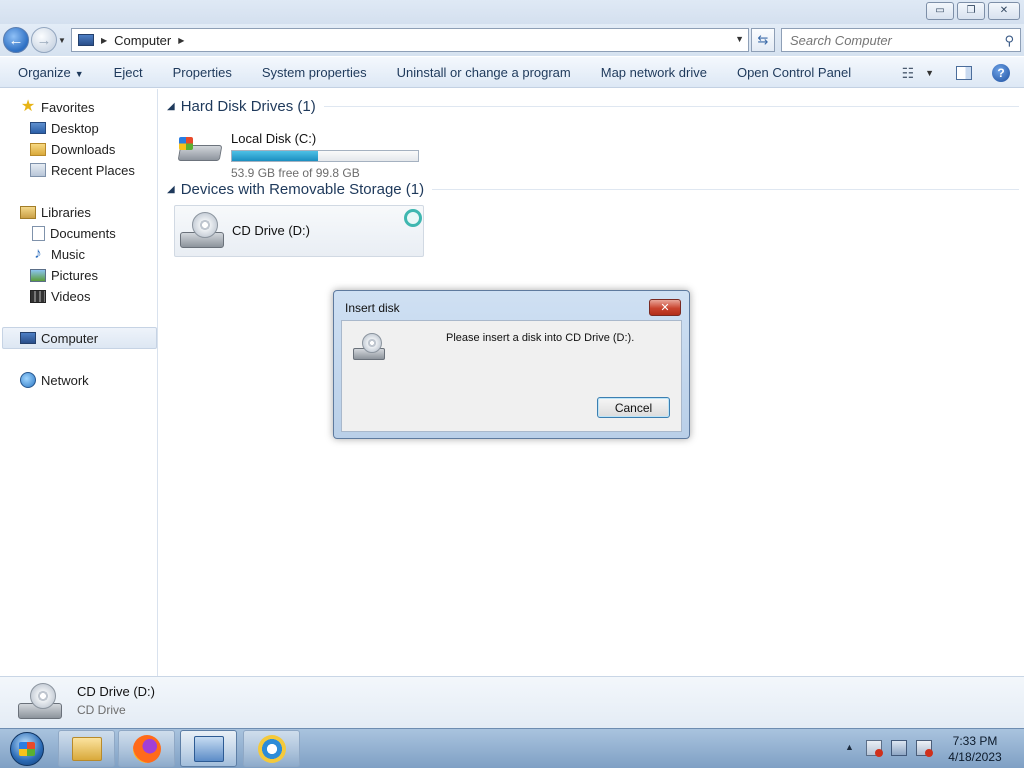  I want to click on nav-label: Desktop, so click(75, 128).